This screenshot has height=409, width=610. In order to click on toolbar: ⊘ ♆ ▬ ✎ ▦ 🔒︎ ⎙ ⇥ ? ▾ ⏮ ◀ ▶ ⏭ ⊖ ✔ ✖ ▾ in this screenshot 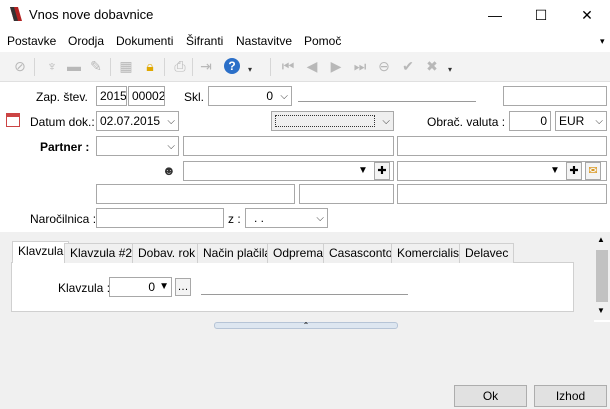, I will do `click(305, 67)`.